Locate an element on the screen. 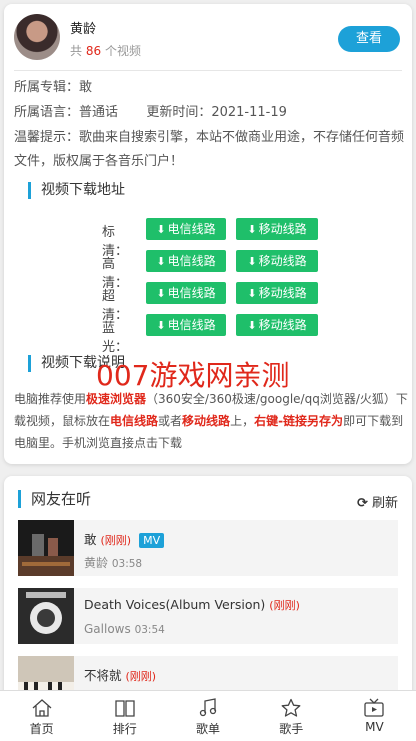 The image size is (416, 741). tab-mv: MV is located at coordinates (374, 716).